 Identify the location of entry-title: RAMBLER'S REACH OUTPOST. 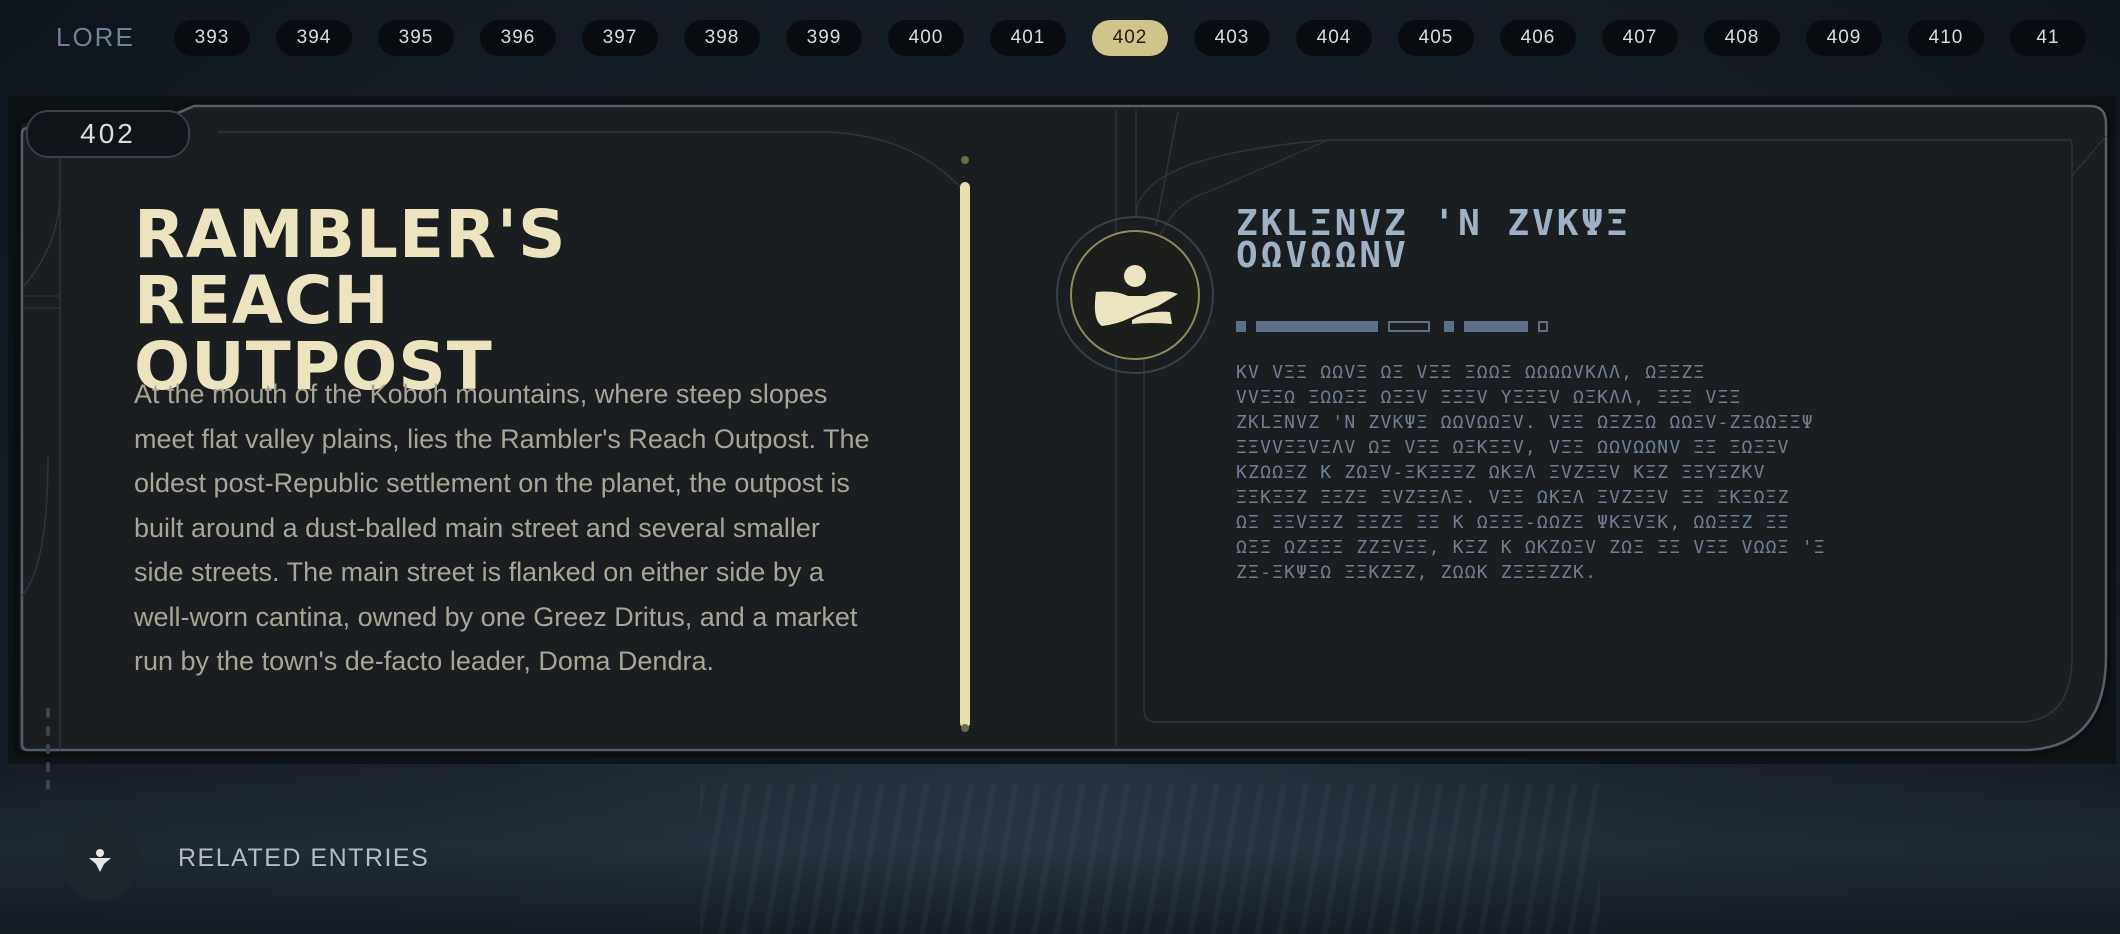
(350, 300).